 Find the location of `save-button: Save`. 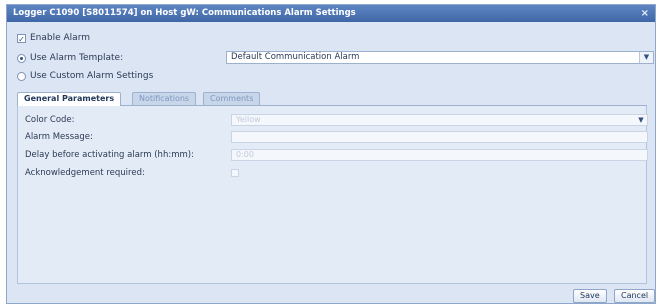

save-button: Save is located at coordinates (590, 296).